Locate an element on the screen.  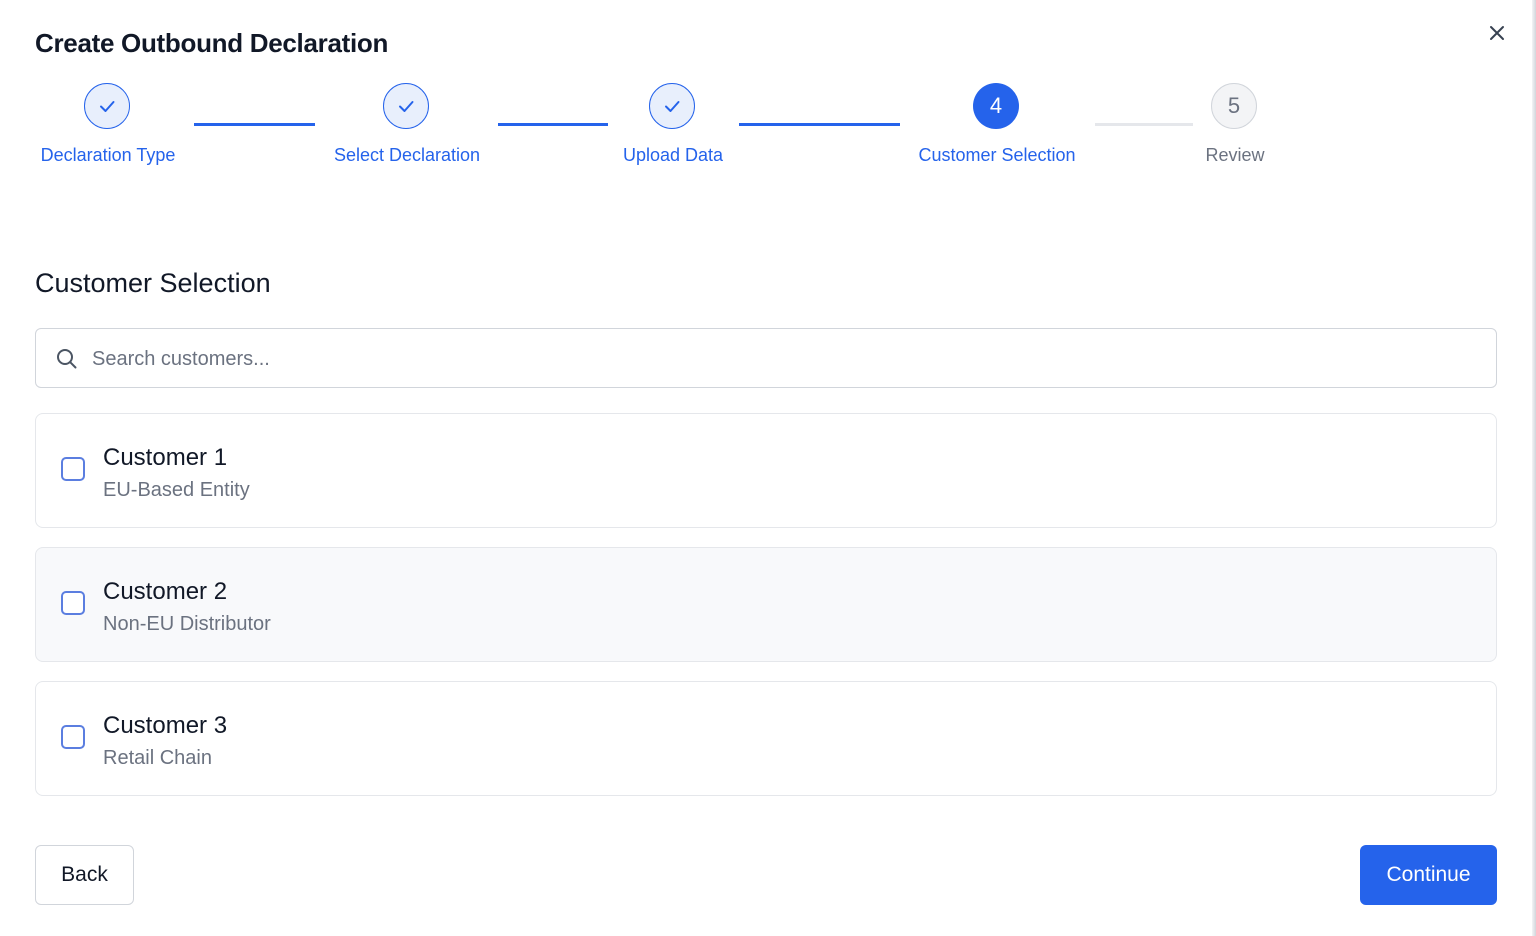
customer-1-checkbox is located at coordinates (73, 469).